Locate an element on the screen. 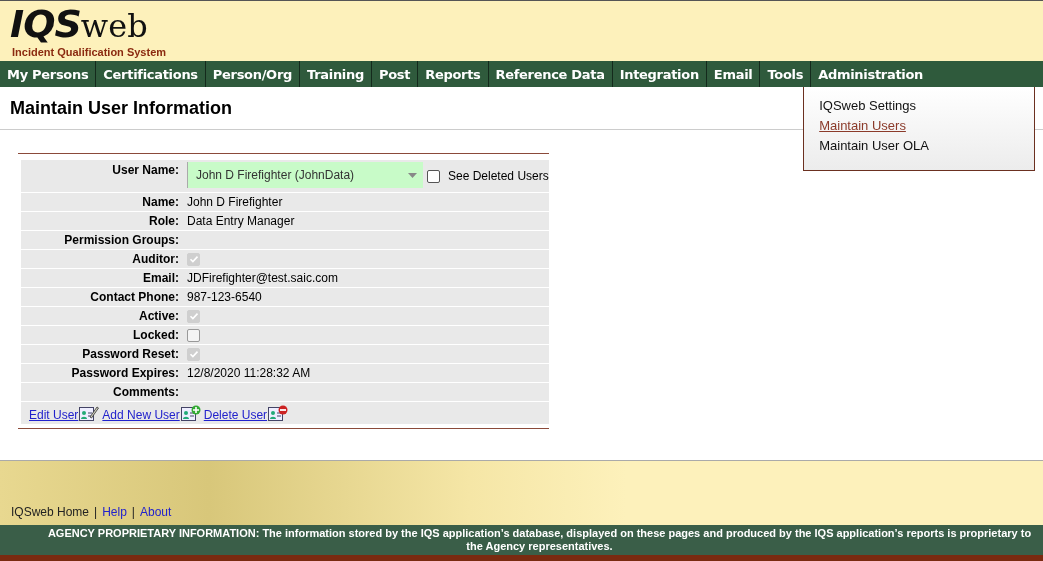 The width and height of the screenshot is (1043, 561). nav-item: Administration is located at coordinates (871, 74).